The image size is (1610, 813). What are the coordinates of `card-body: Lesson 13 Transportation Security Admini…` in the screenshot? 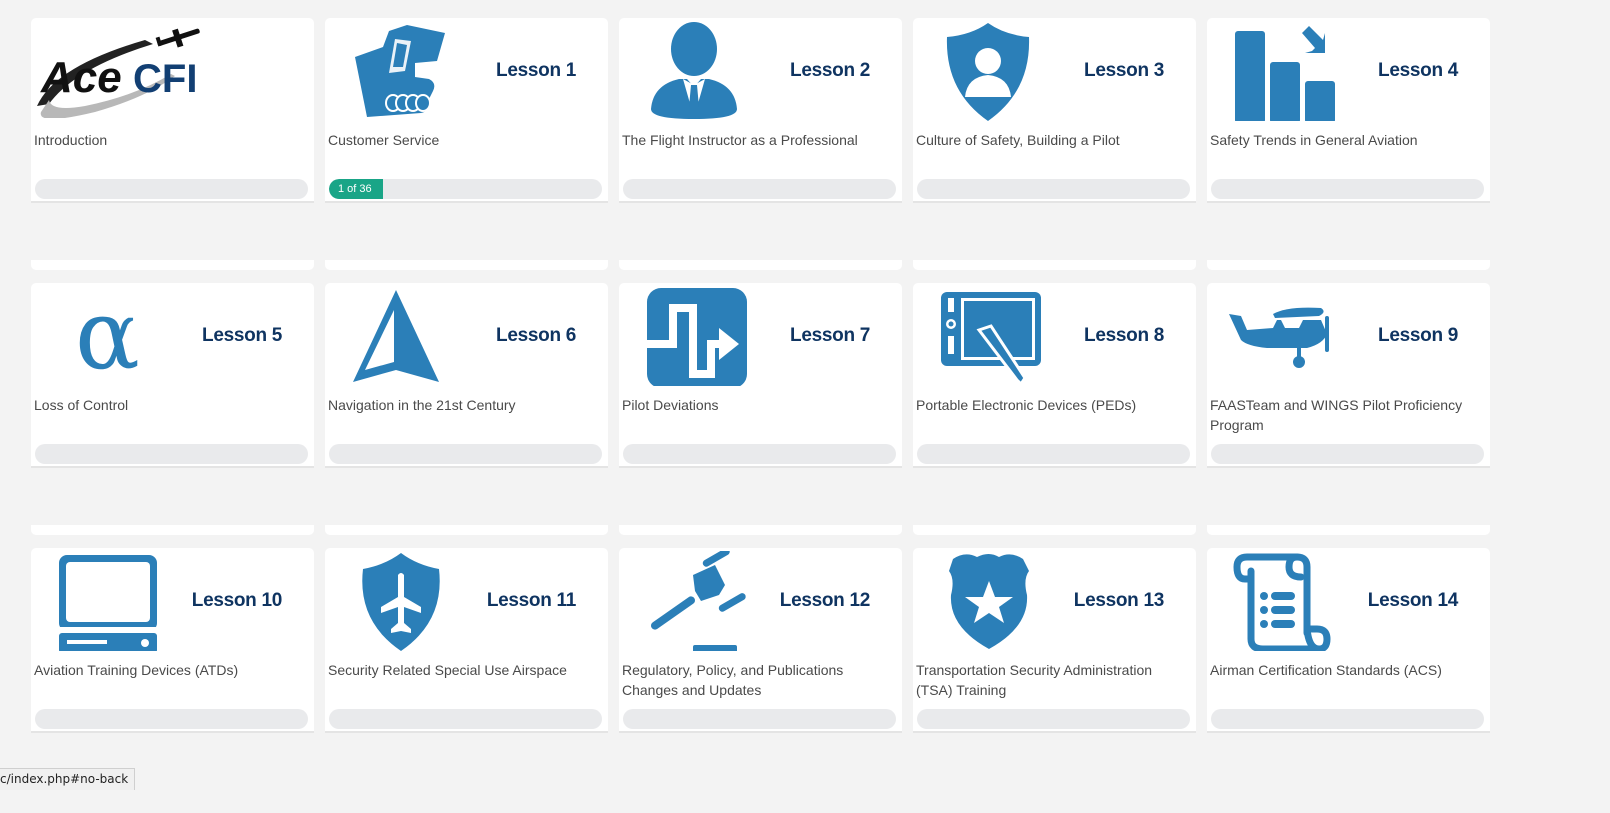 It's located at (1054, 640).